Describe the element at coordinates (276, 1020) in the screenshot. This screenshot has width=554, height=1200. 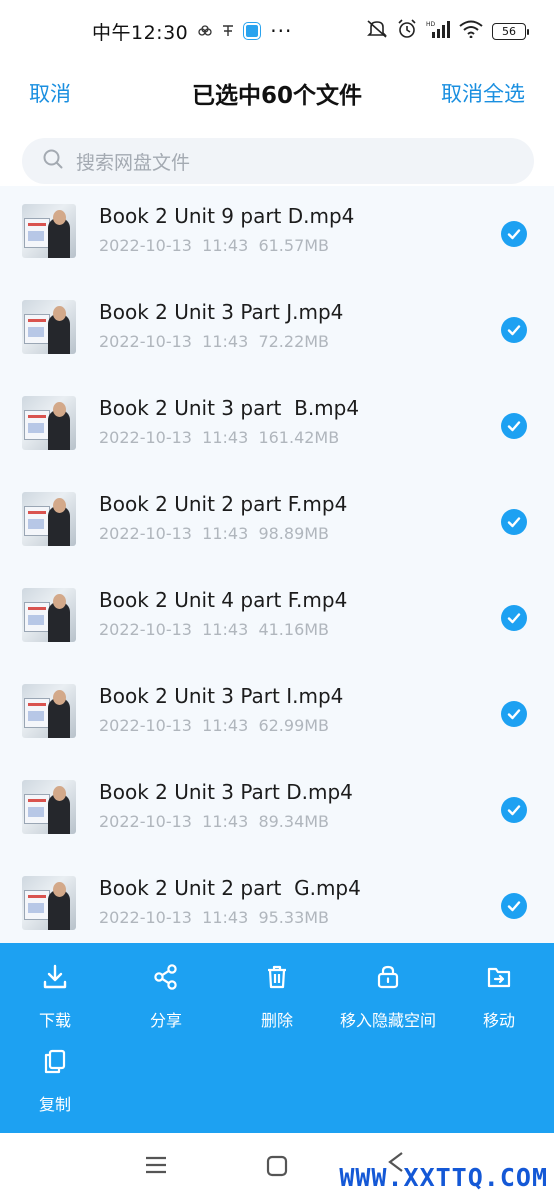
I see `delete-label: 删除` at that location.